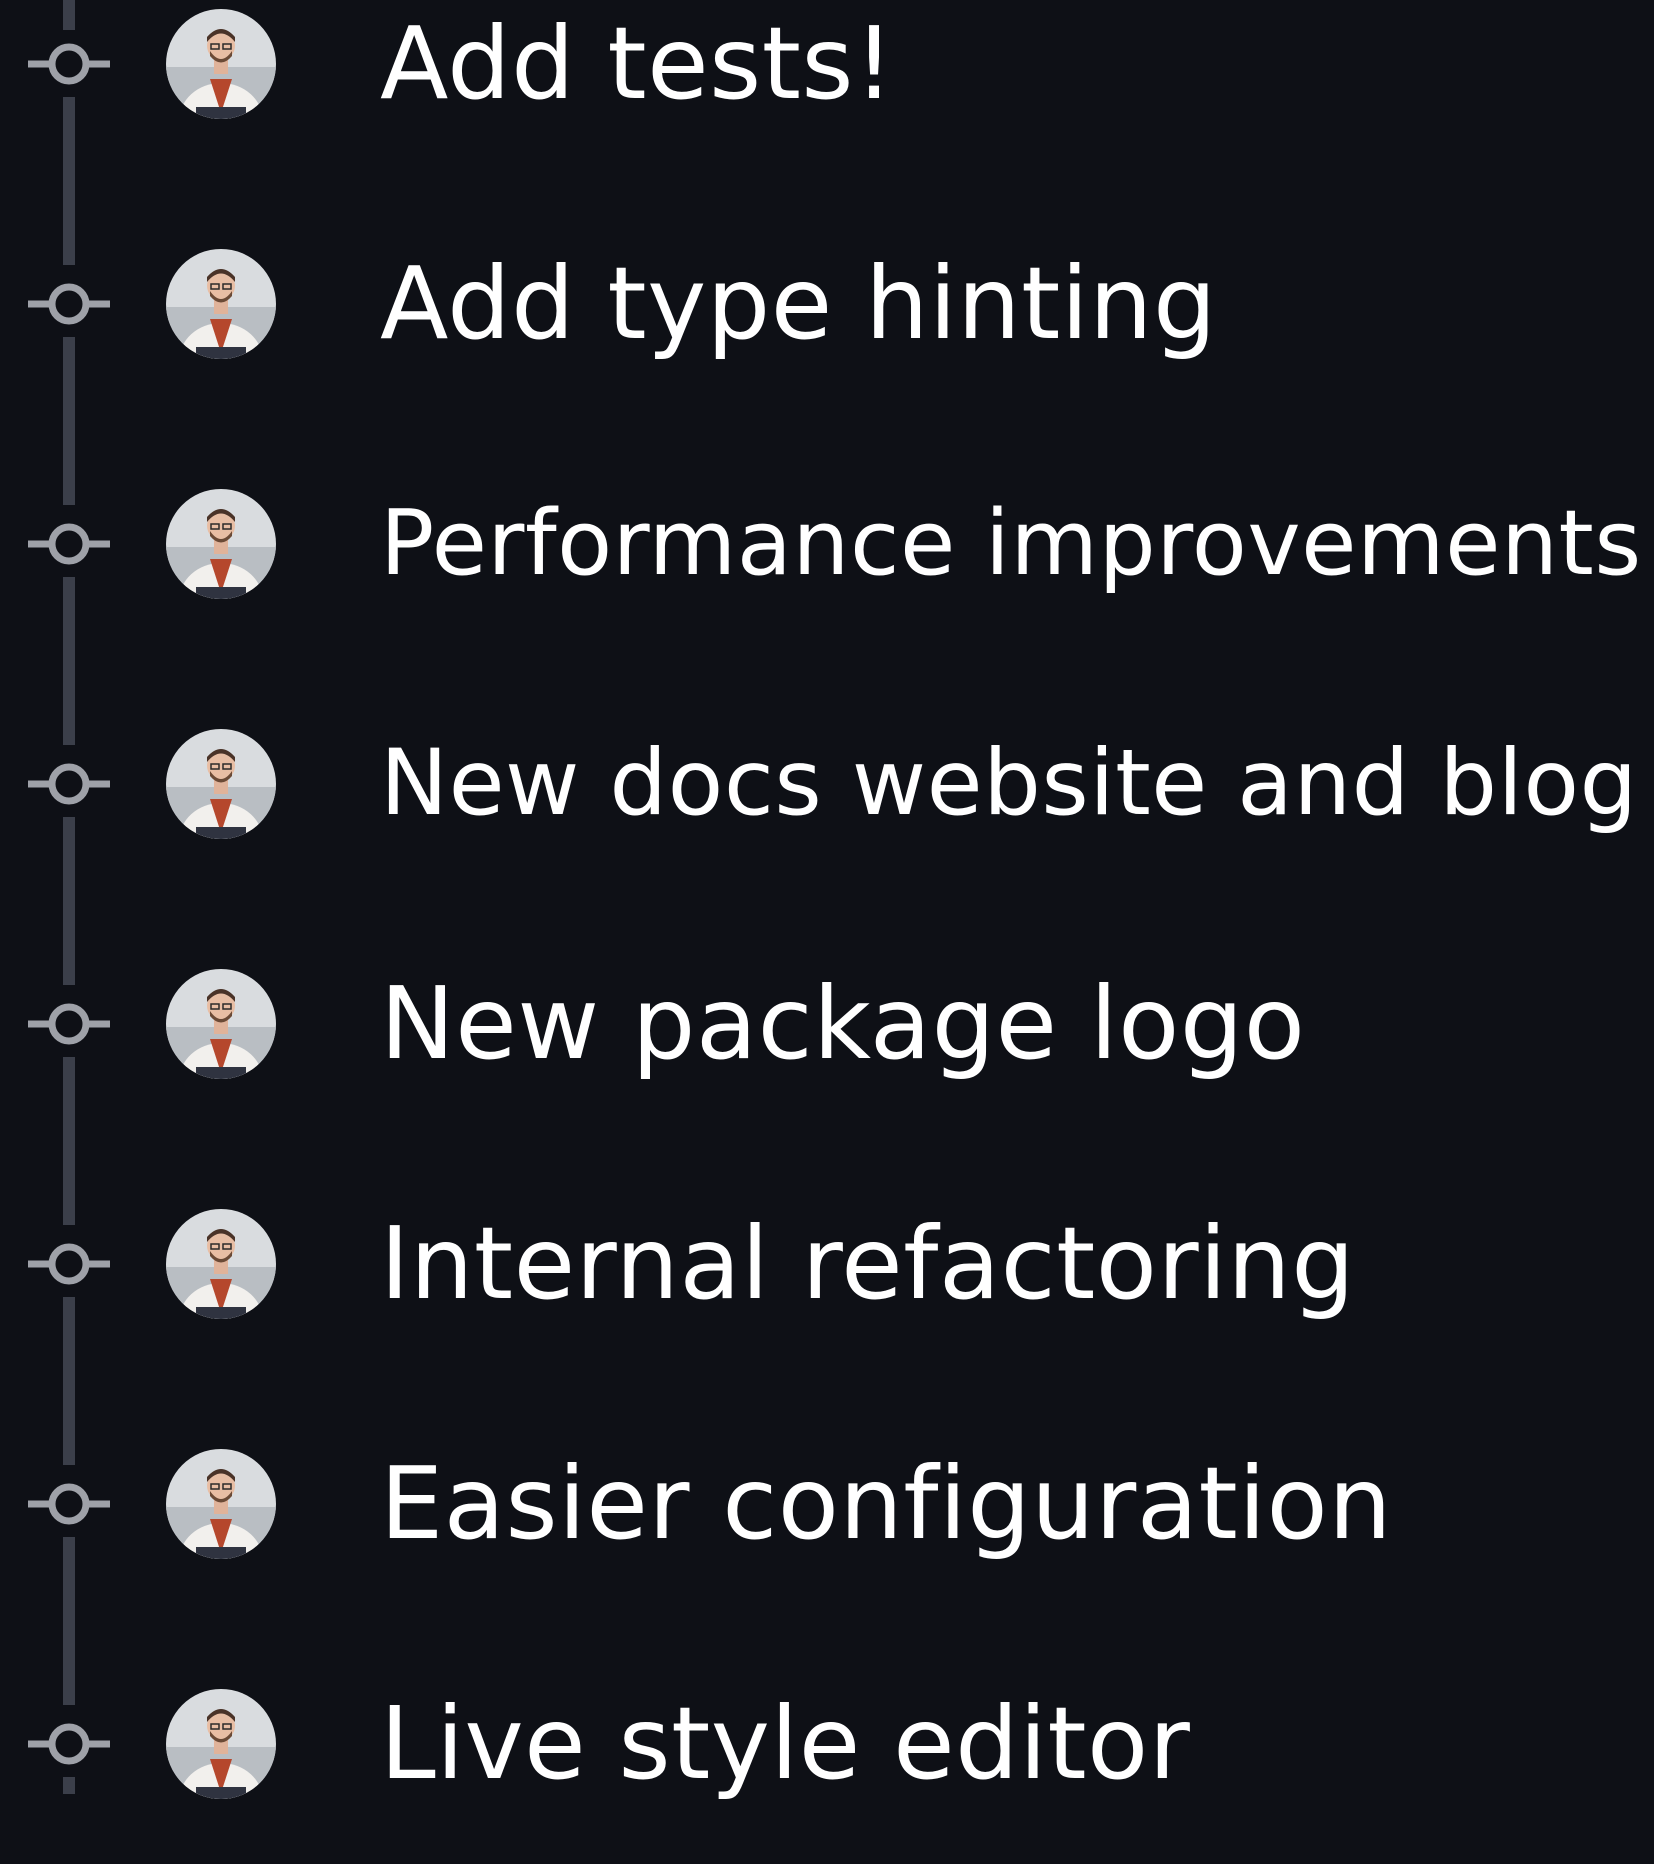  I want to click on commit-message: New docs website and blog, so click(1009, 784).